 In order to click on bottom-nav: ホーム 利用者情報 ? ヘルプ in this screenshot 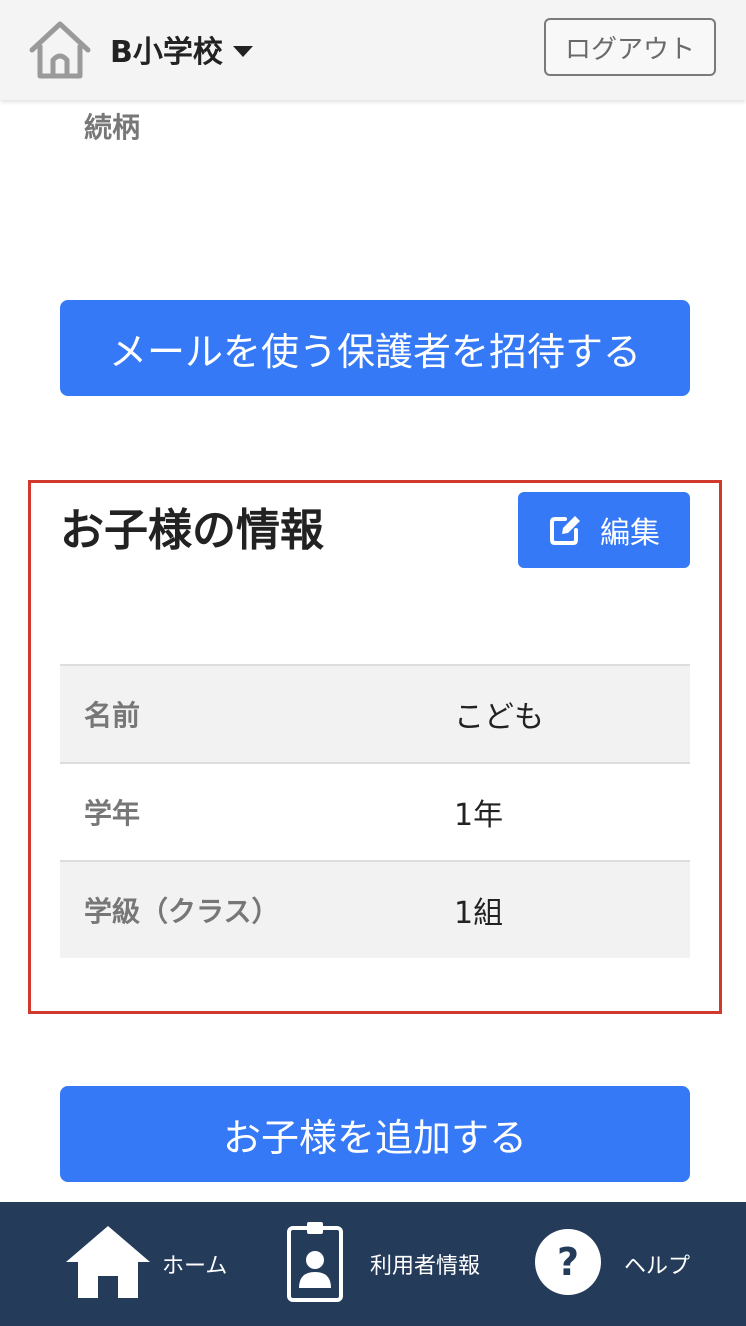, I will do `click(373, 1264)`.